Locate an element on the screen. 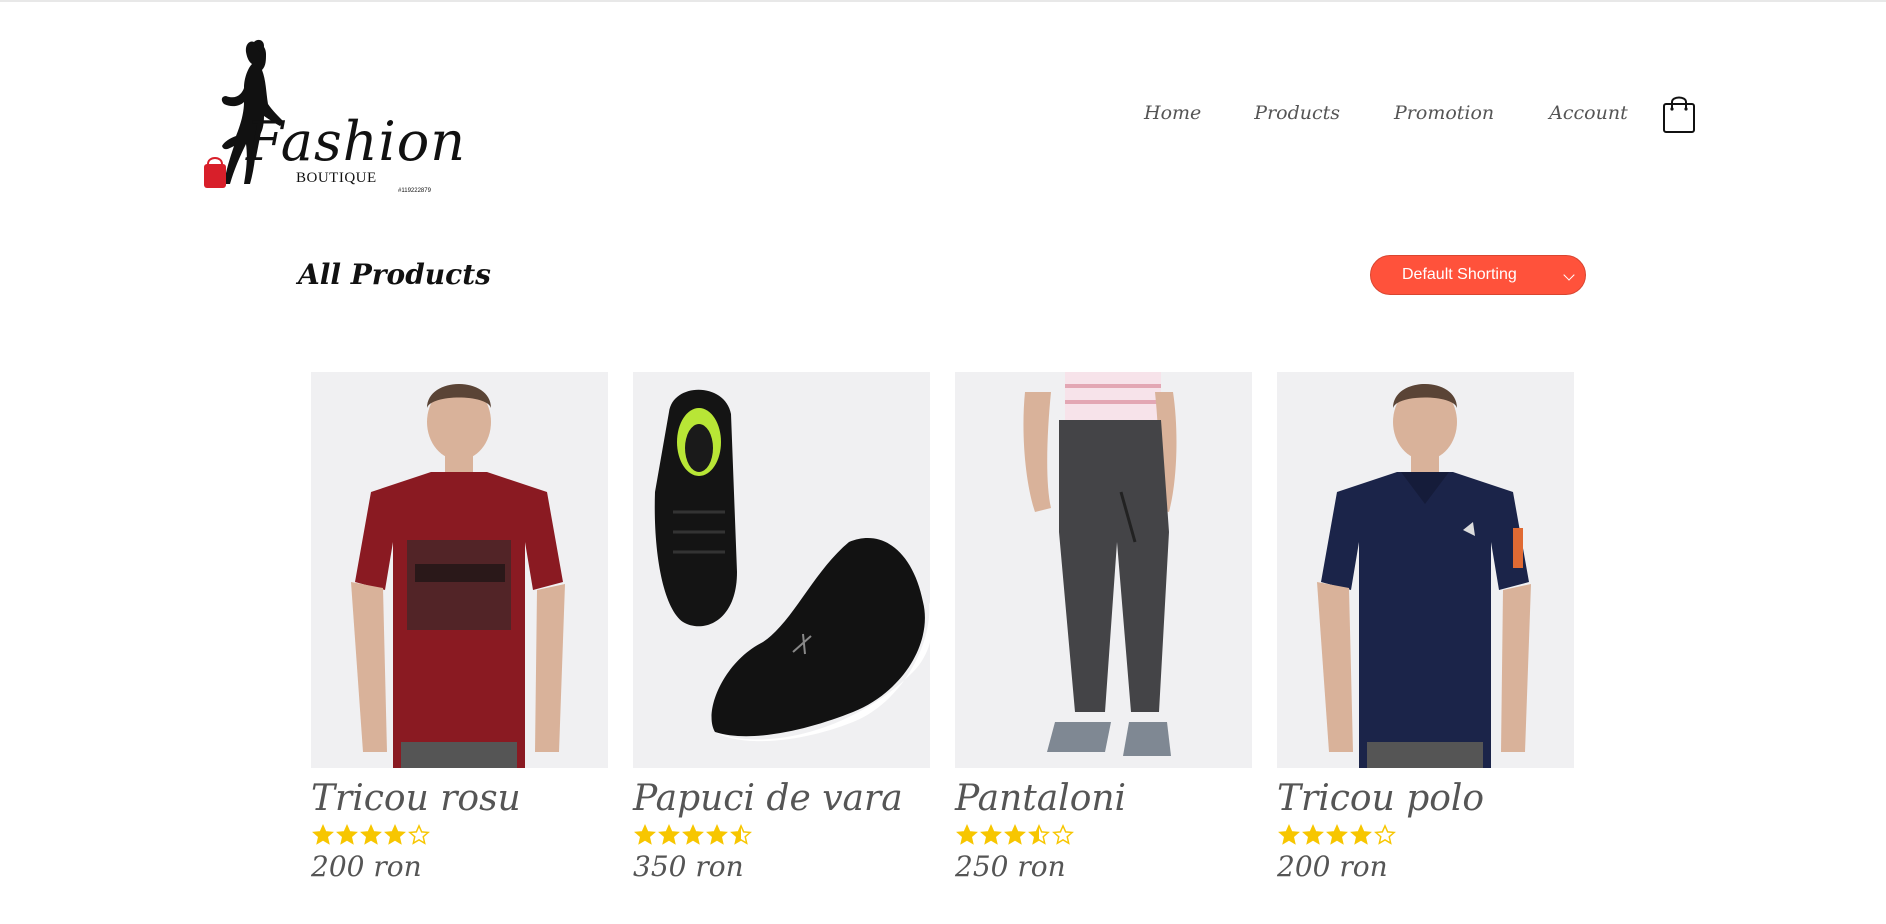 This screenshot has height=924, width=1886. cart-button is located at coordinates (1679, 114).